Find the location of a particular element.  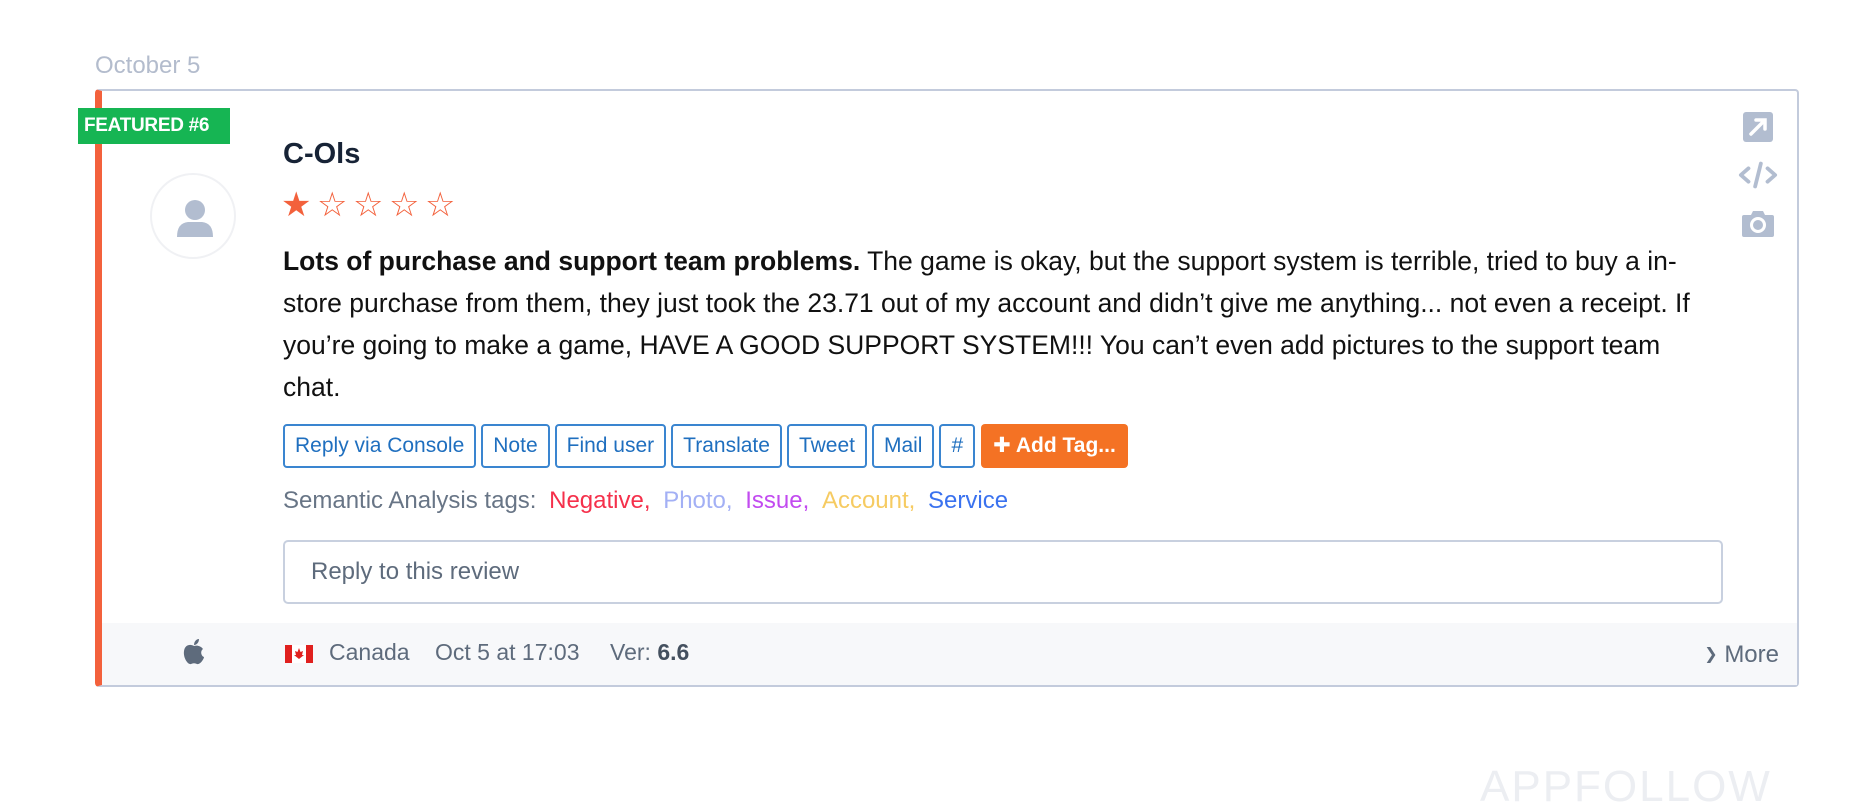

featured-badge: FEATURED #6 is located at coordinates (154, 126).